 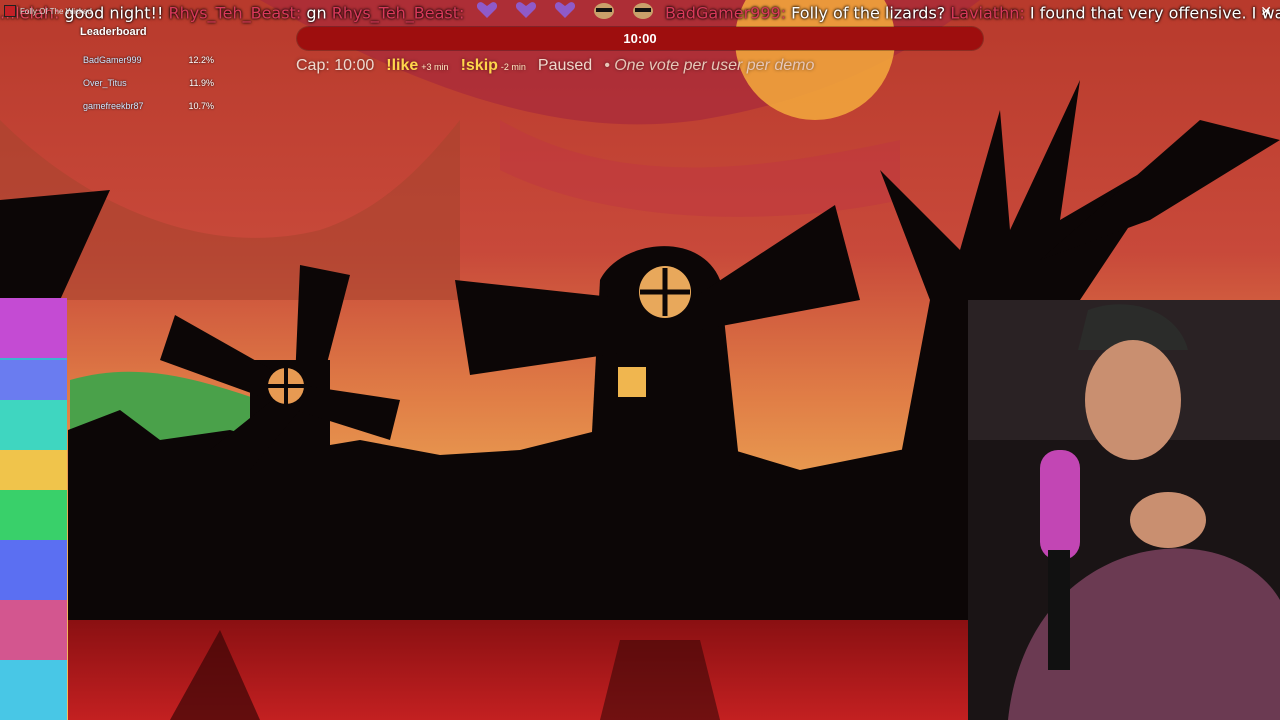 I want to click on leaderboard-row: BadGamer999 12.2%, so click(x=153, y=59).